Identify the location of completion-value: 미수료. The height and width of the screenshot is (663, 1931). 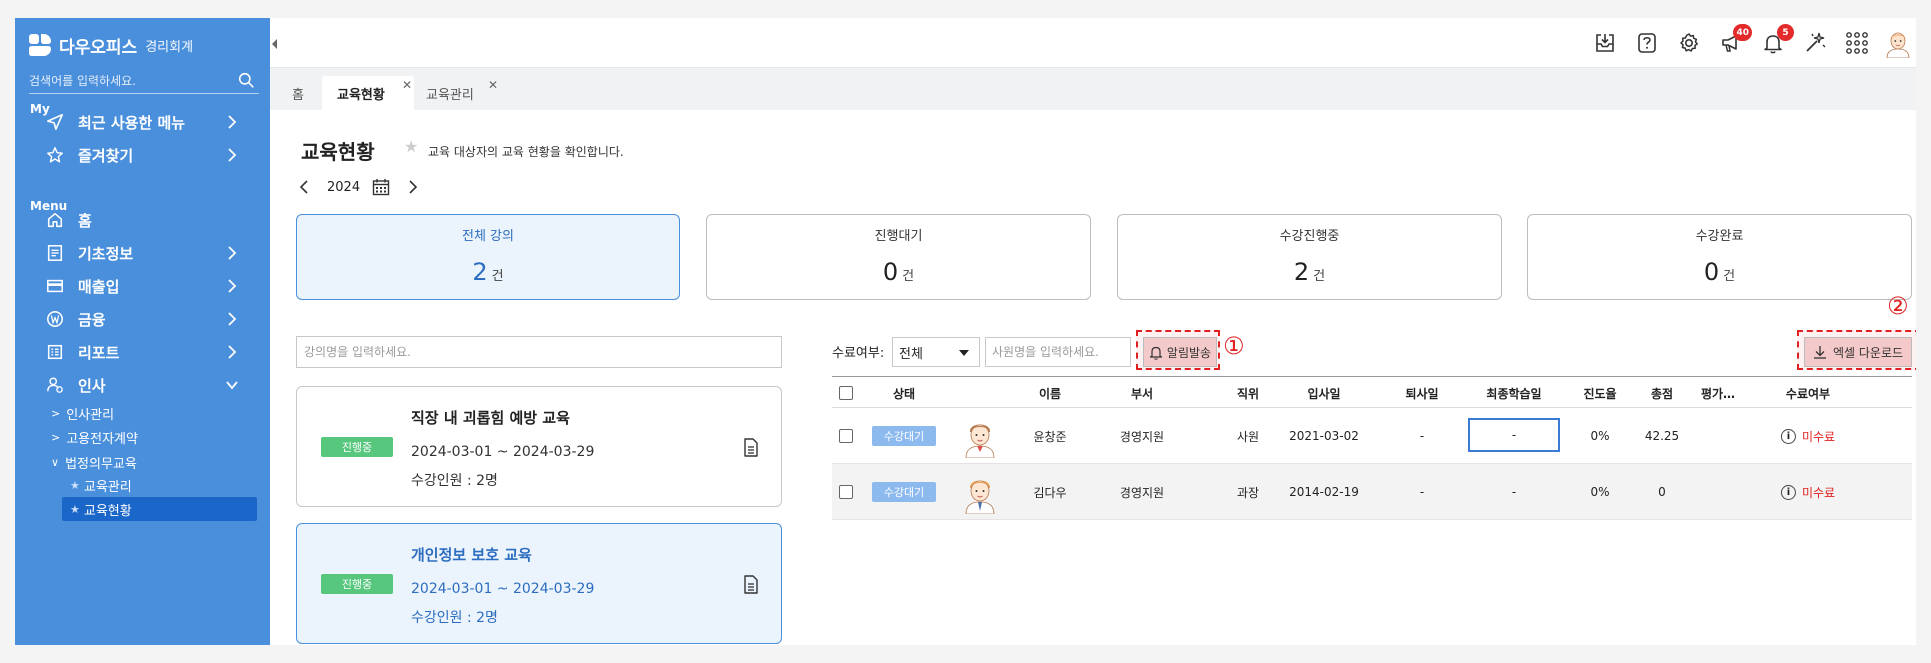
(1818, 436).